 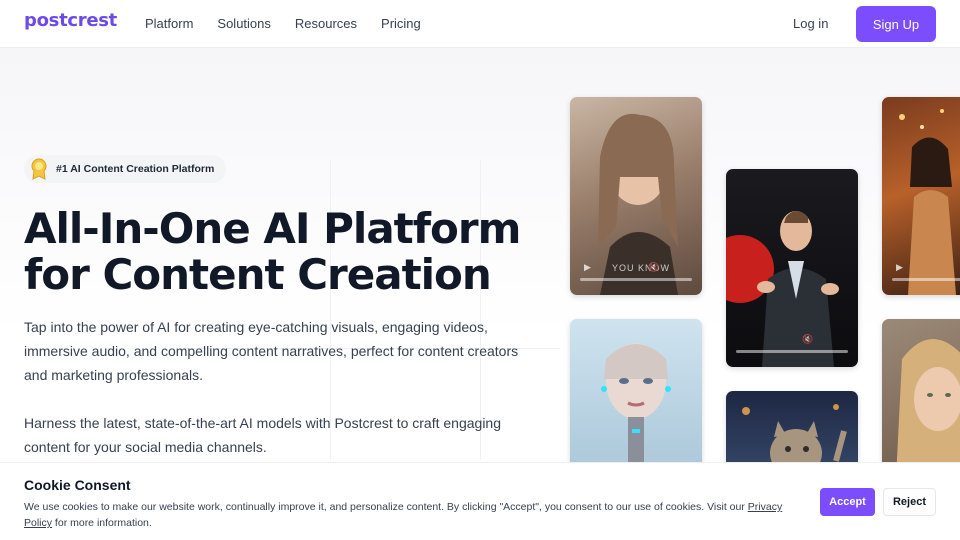 What do you see at coordinates (272, 228) in the screenshot?
I see `headline-line-1: All-In-One AI Platform` at bounding box center [272, 228].